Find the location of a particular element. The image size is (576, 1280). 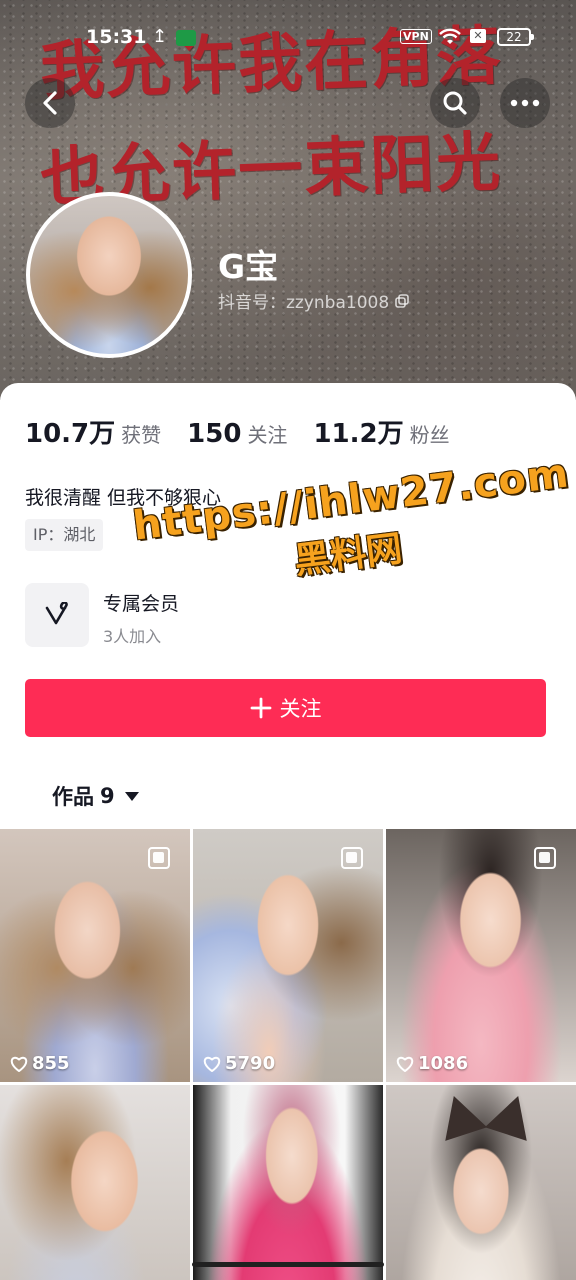

like-count-value: 1086 is located at coordinates (443, 1063).